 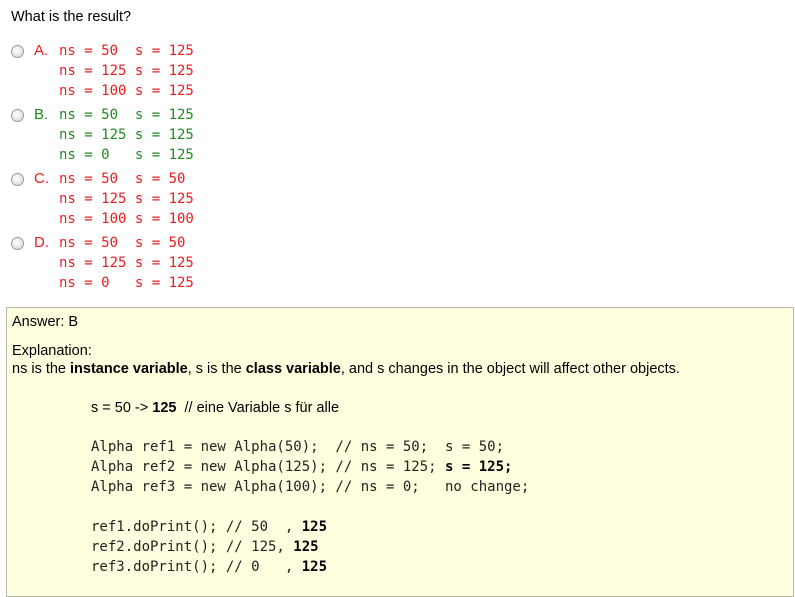 What do you see at coordinates (17, 51) in the screenshot?
I see `radio-button-a` at bounding box center [17, 51].